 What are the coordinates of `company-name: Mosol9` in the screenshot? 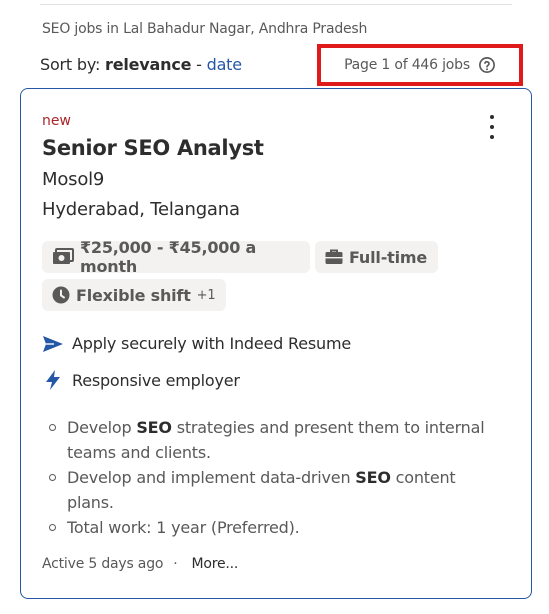 It's located at (73, 179).